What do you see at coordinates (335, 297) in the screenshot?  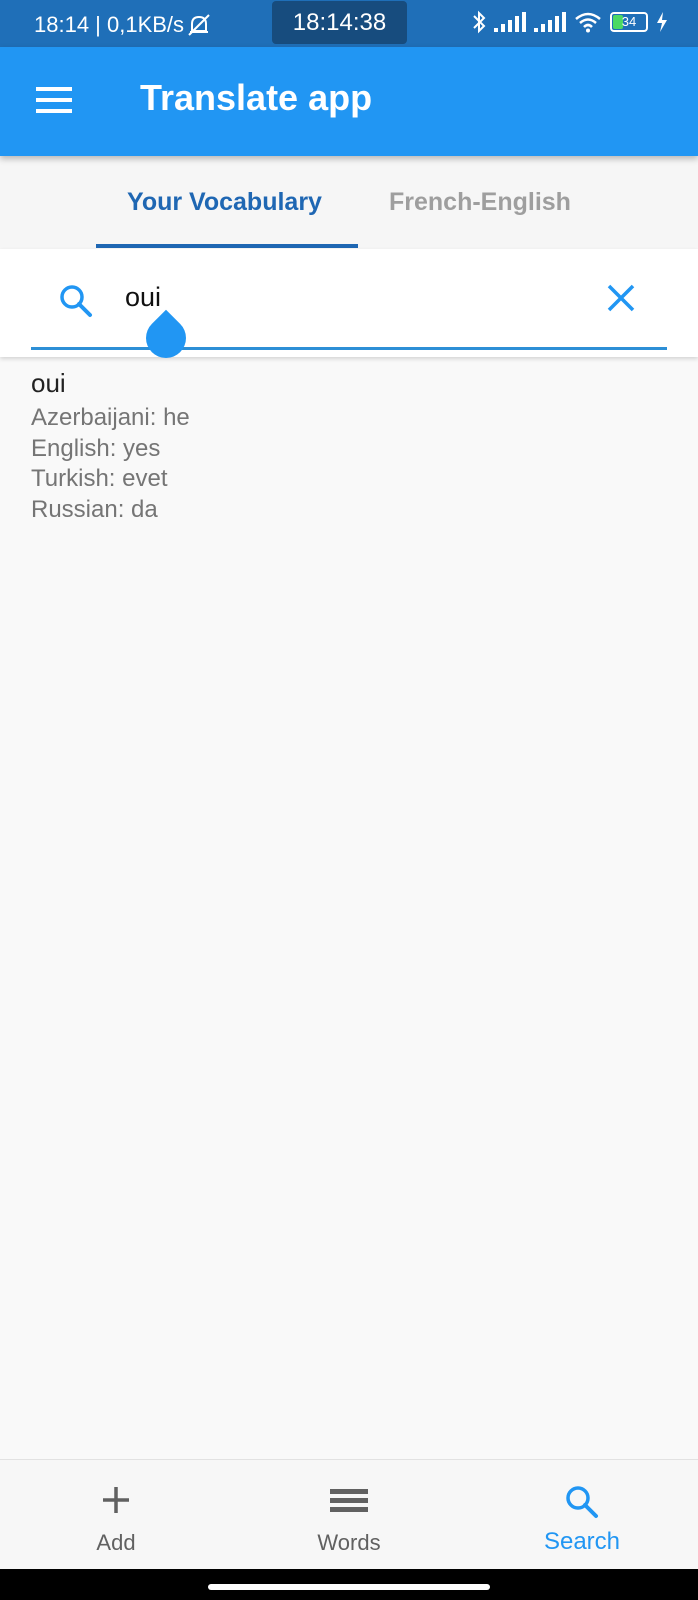 I see `search-input` at bounding box center [335, 297].